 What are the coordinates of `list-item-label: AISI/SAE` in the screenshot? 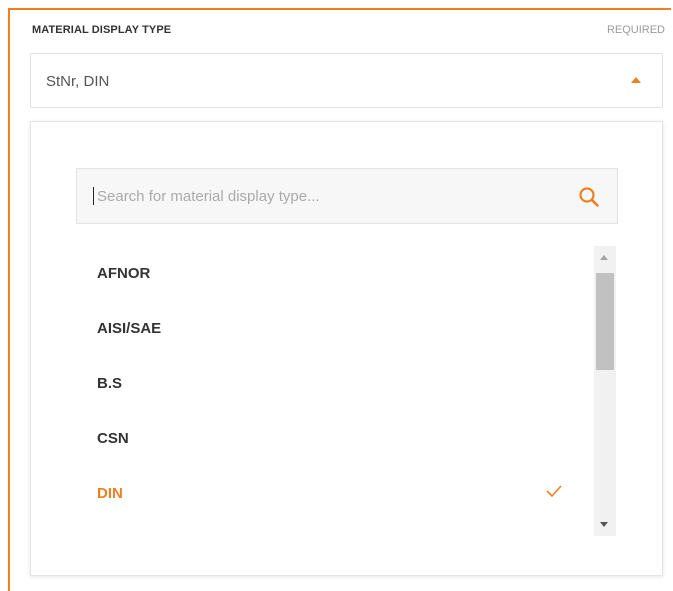 It's located at (129, 328).